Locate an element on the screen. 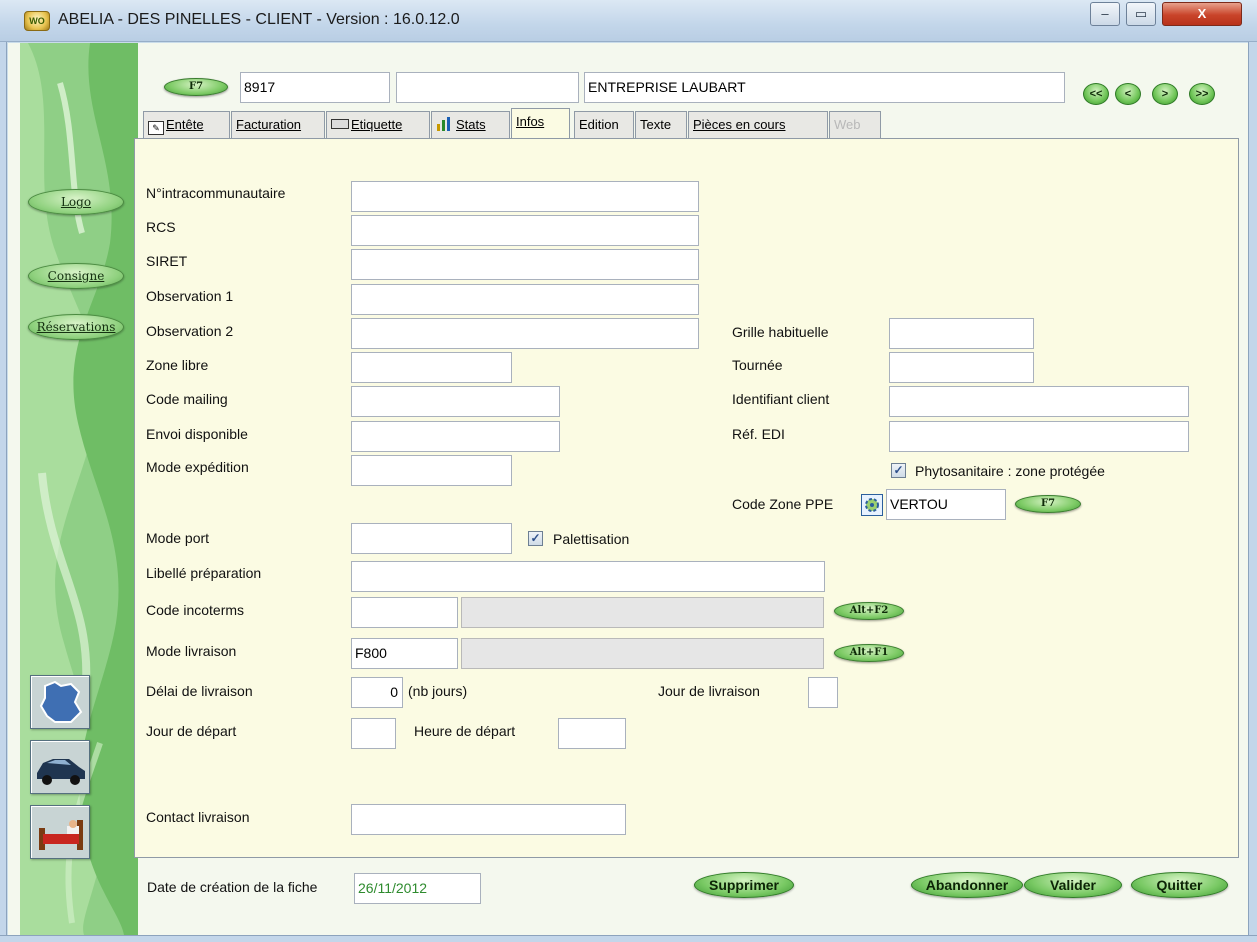 This screenshot has width=1257, height=942. tab-etiquette: Etiquette is located at coordinates (378, 124).